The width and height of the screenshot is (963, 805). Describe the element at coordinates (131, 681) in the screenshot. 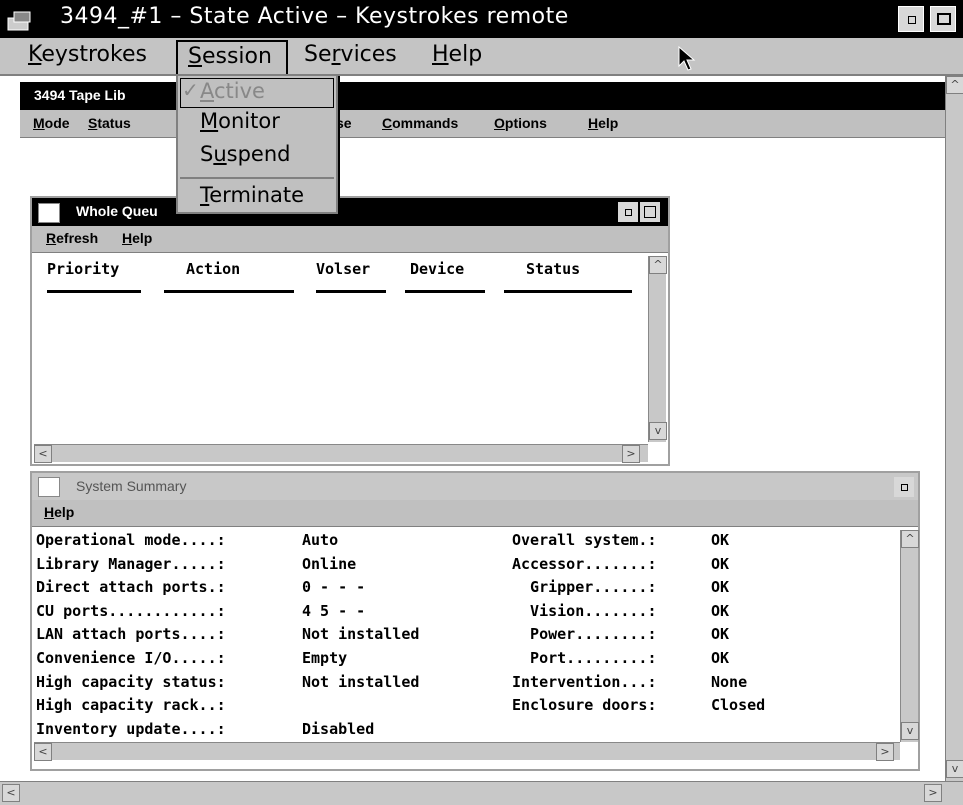

I see `summary-left-row-label: High capacity status:` at that location.